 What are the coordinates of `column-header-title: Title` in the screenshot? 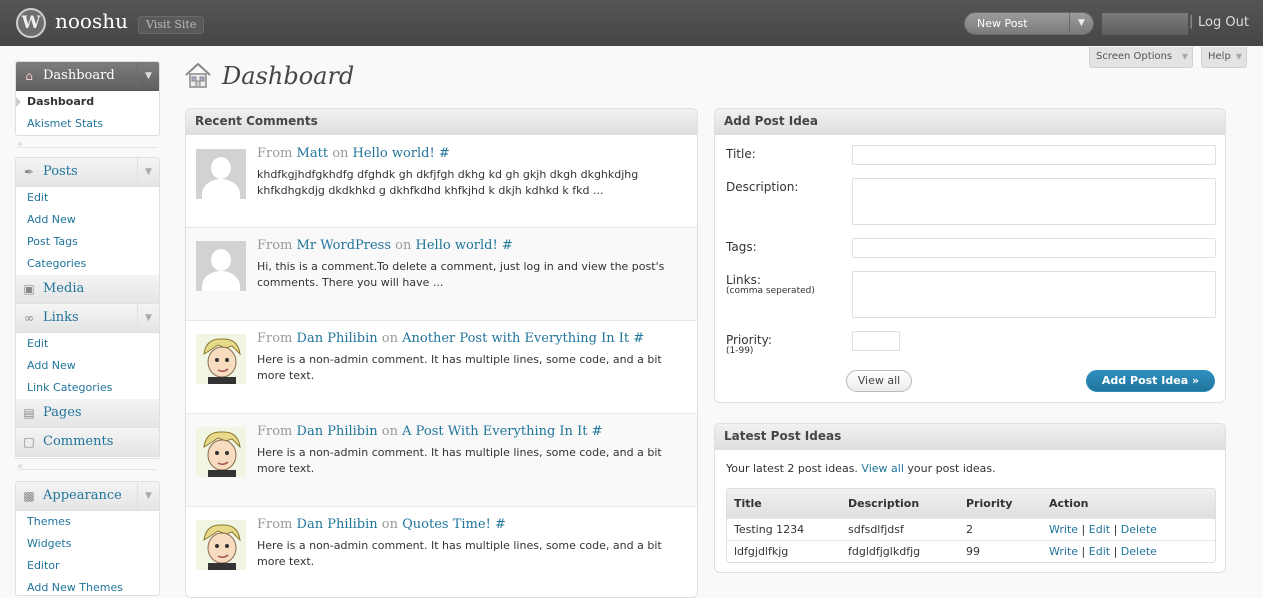 It's located at (784, 503).